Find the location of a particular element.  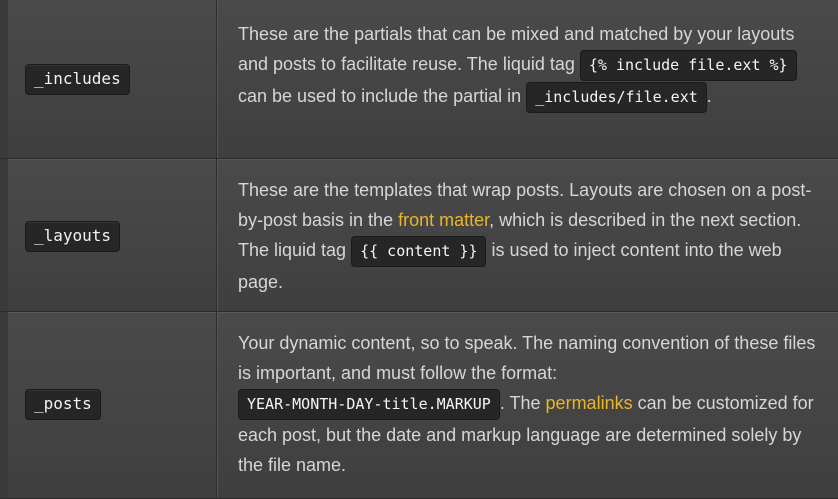

inline-code: {% include file.ext %} is located at coordinates (688, 65).